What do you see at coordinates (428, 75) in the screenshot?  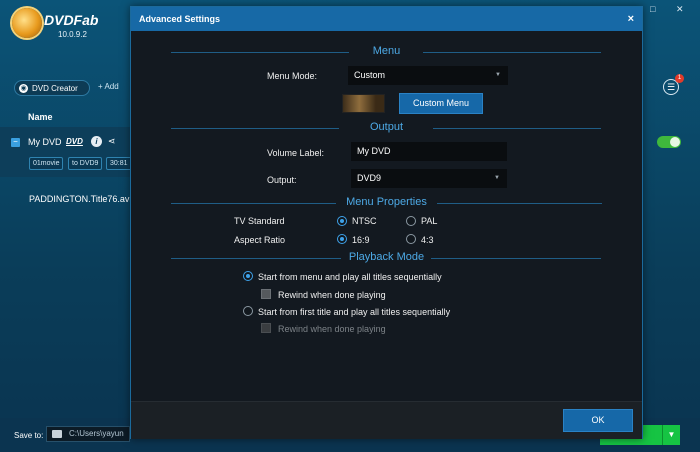 I see `menu-mode-select: Custom ▼` at bounding box center [428, 75].